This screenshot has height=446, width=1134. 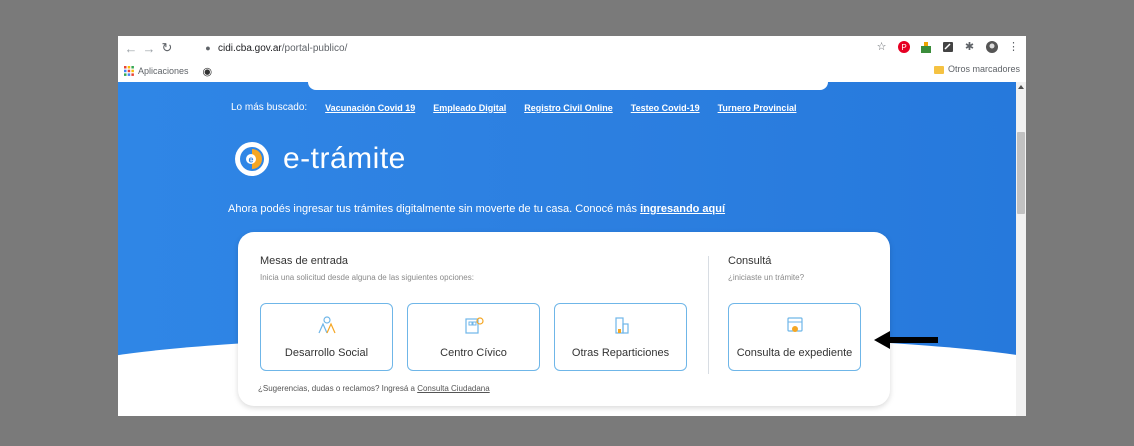 What do you see at coordinates (795, 325) in the screenshot?
I see `consulta-expediente-icon` at bounding box center [795, 325].